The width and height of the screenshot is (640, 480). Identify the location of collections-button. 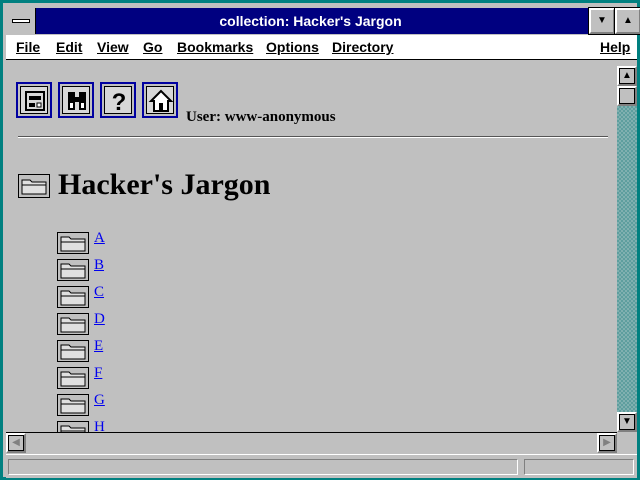
(34, 100).